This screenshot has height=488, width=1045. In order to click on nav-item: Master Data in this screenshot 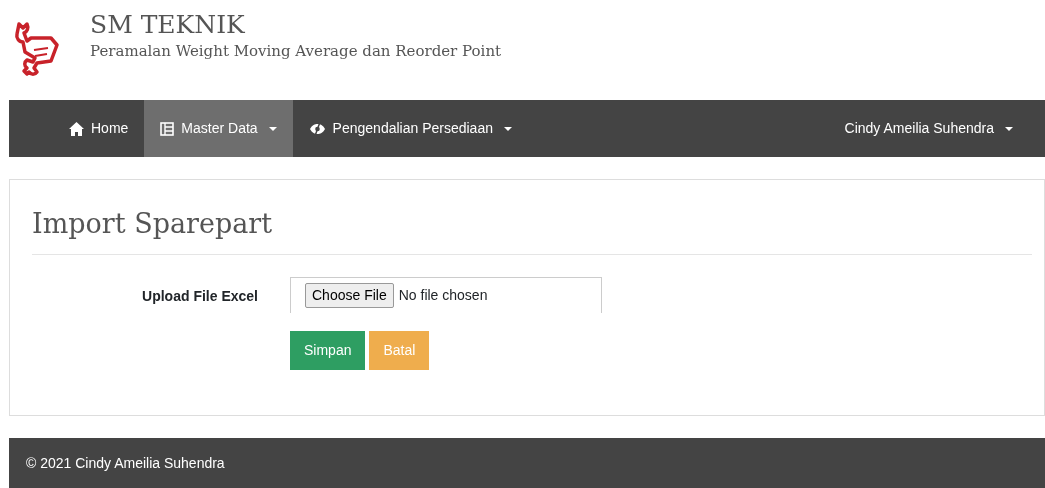, I will do `click(218, 128)`.